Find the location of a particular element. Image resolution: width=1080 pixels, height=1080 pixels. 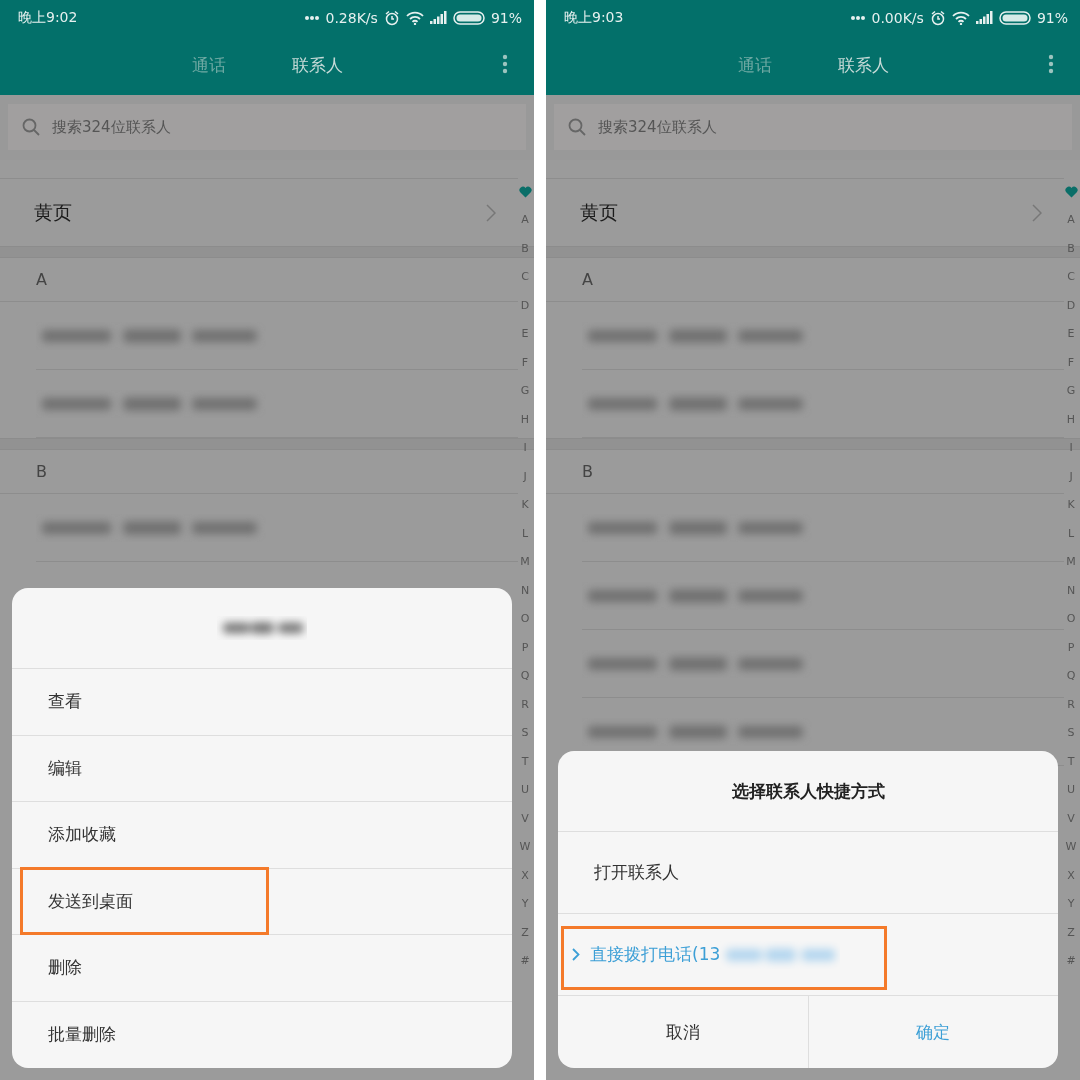

menu-item: 编辑 is located at coordinates (262, 768).